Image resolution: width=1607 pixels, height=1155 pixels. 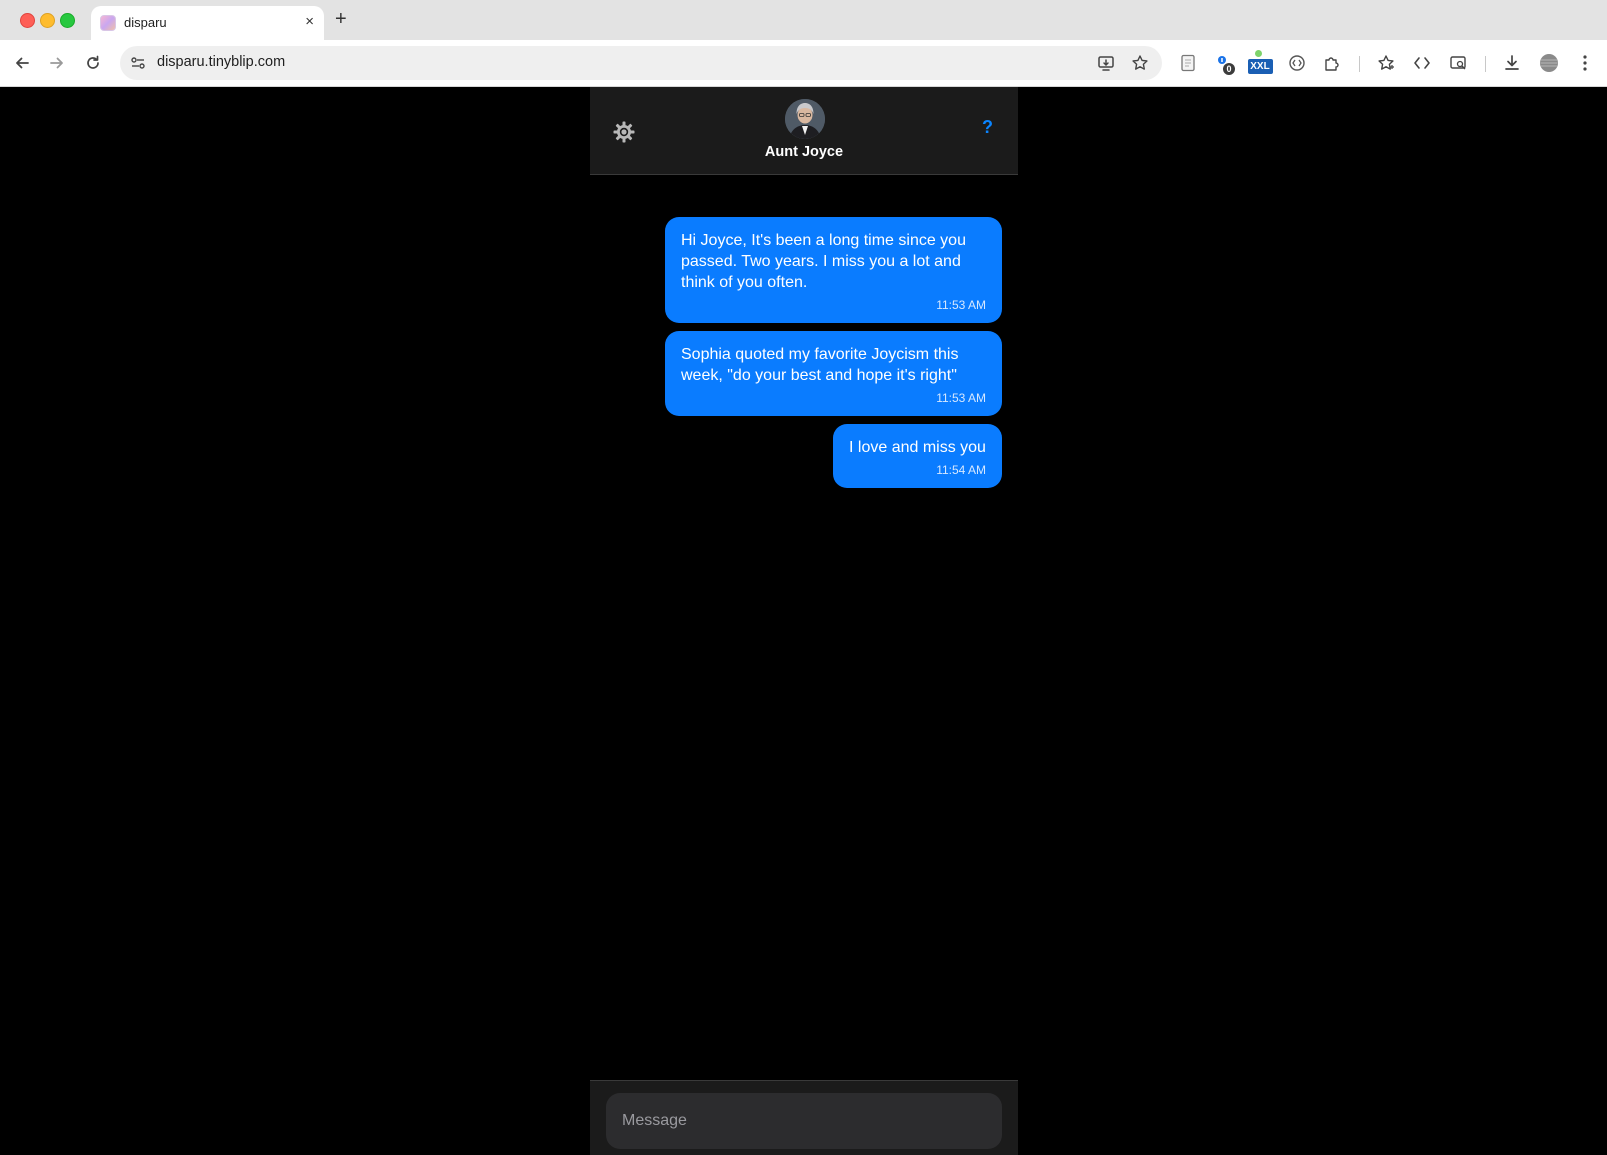 What do you see at coordinates (917, 447) in the screenshot?
I see `message-text: I love and miss you` at bounding box center [917, 447].